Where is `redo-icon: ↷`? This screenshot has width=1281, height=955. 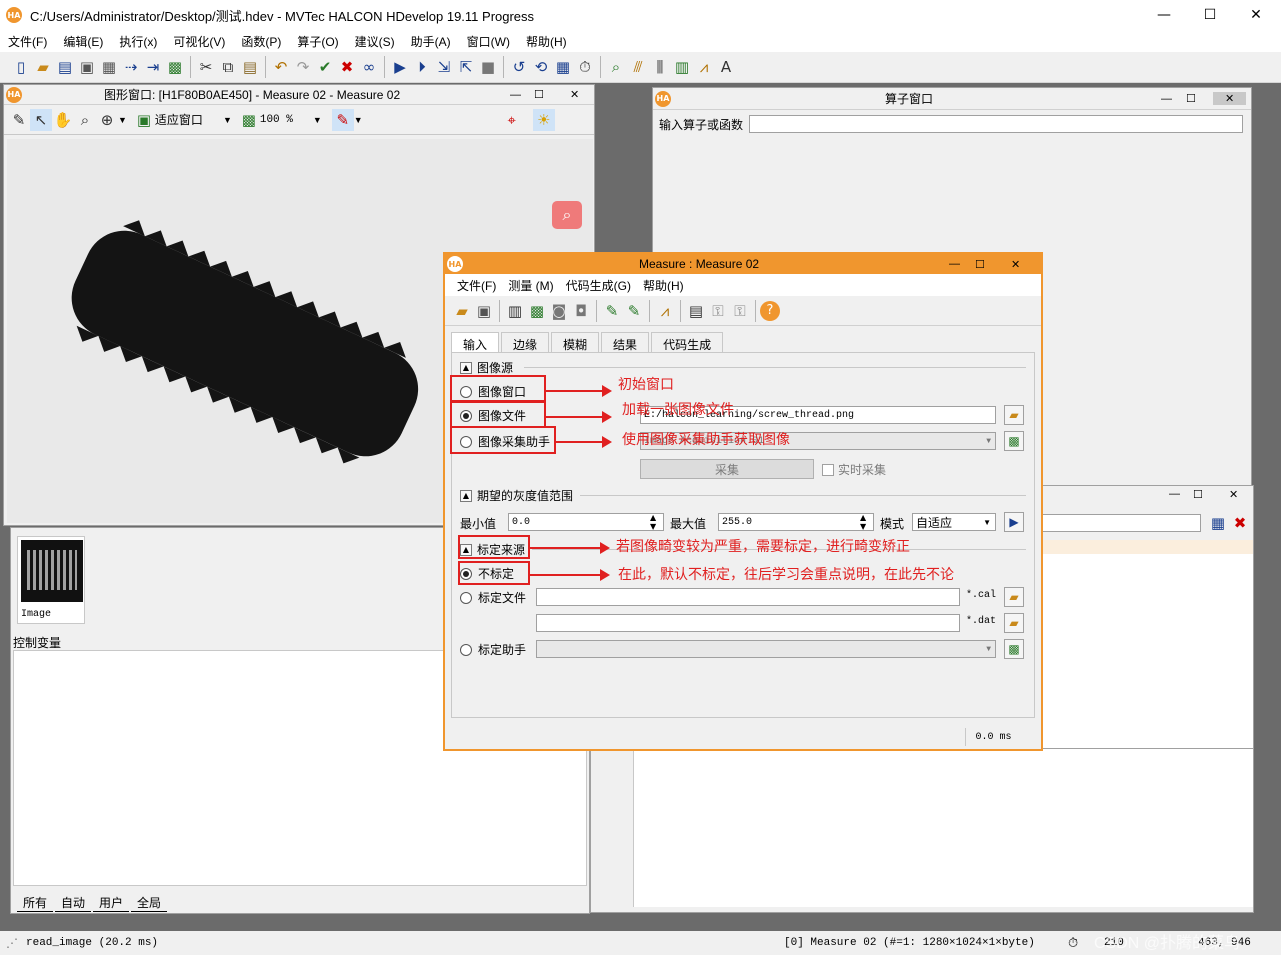
redo-icon: ↷ is located at coordinates (303, 67).